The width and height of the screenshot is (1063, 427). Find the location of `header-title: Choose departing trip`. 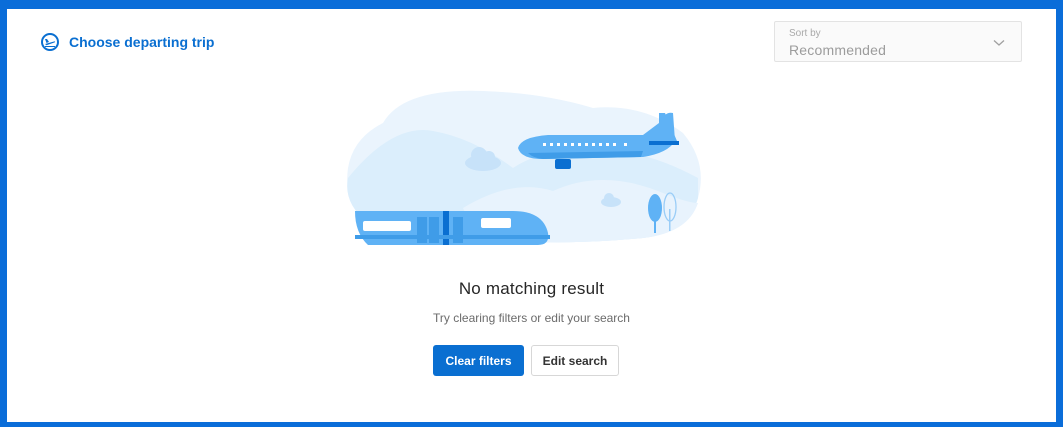

header-title: Choose departing trip is located at coordinates (142, 42).